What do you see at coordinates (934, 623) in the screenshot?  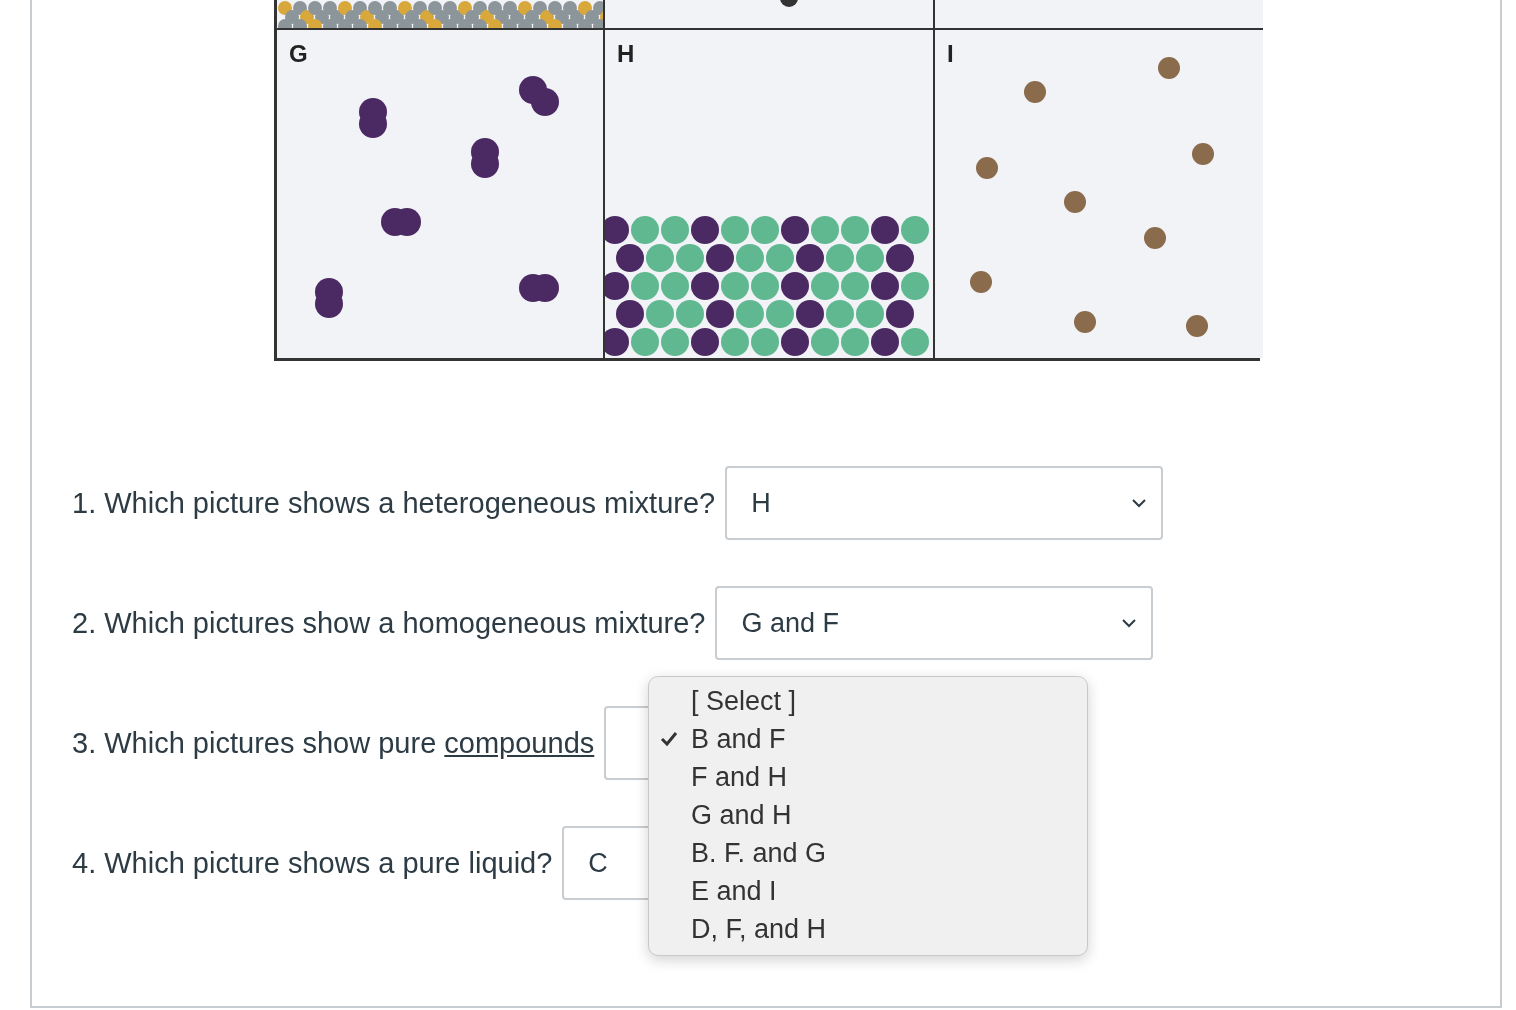 I see `answer-dropdown: G and F` at bounding box center [934, 623].